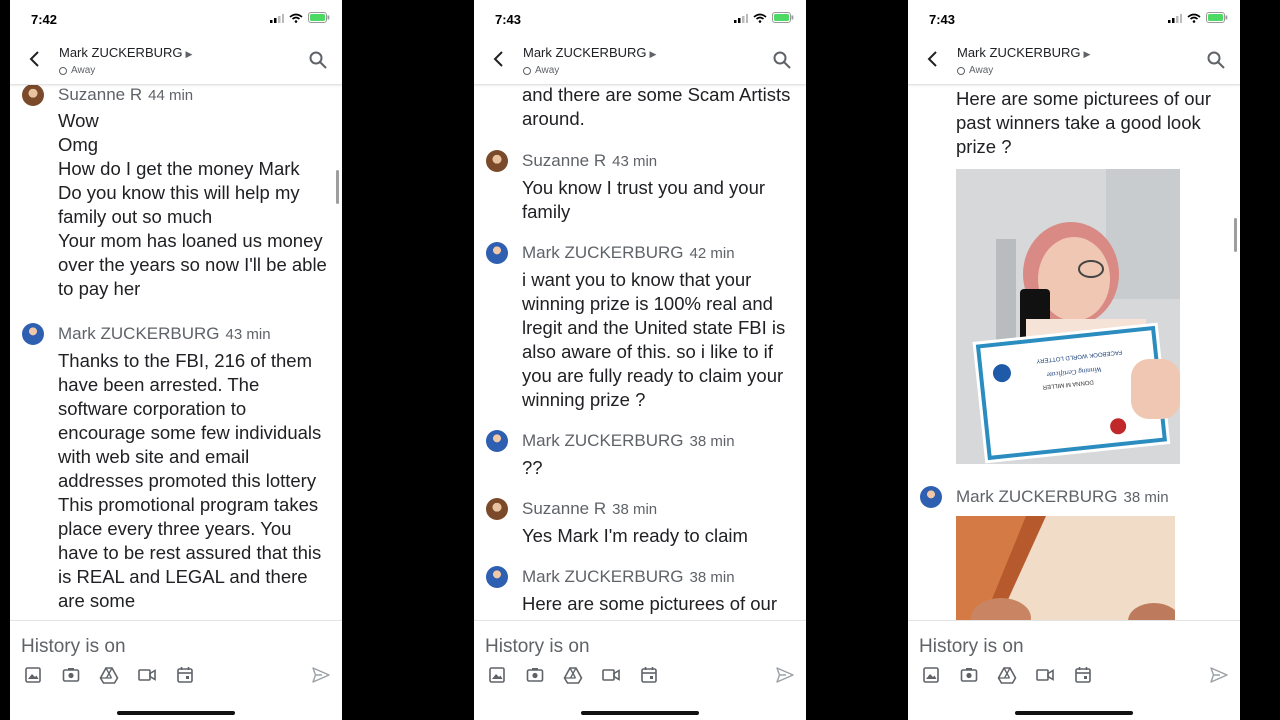 The height and width of the screenshot is (720, 1280). Describe the element at coordinates (981, 70) in the screenshot. I see `presence-label: Away` at that location.